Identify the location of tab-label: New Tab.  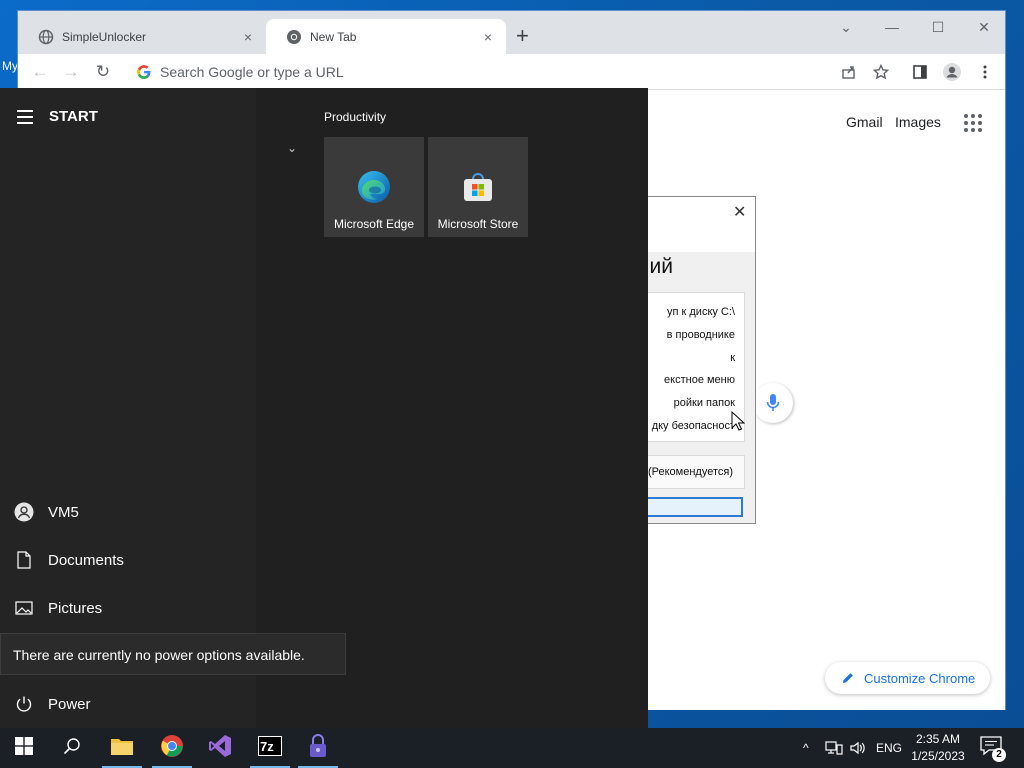
(333, 36).